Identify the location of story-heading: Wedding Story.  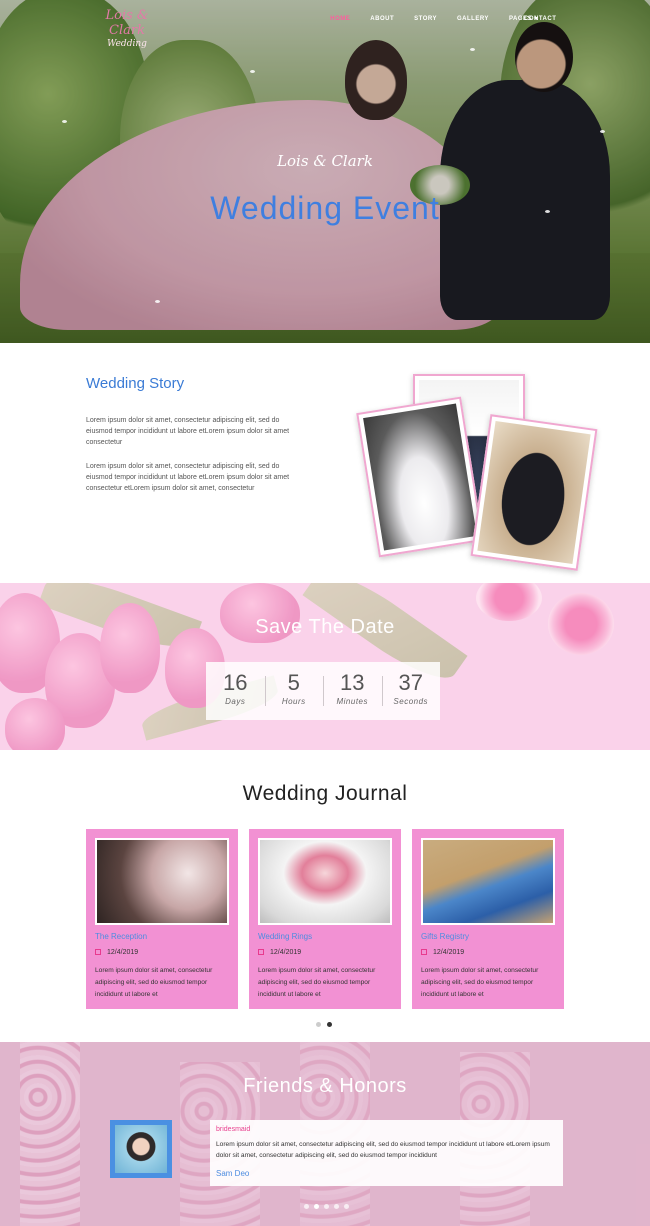
(135, 383).